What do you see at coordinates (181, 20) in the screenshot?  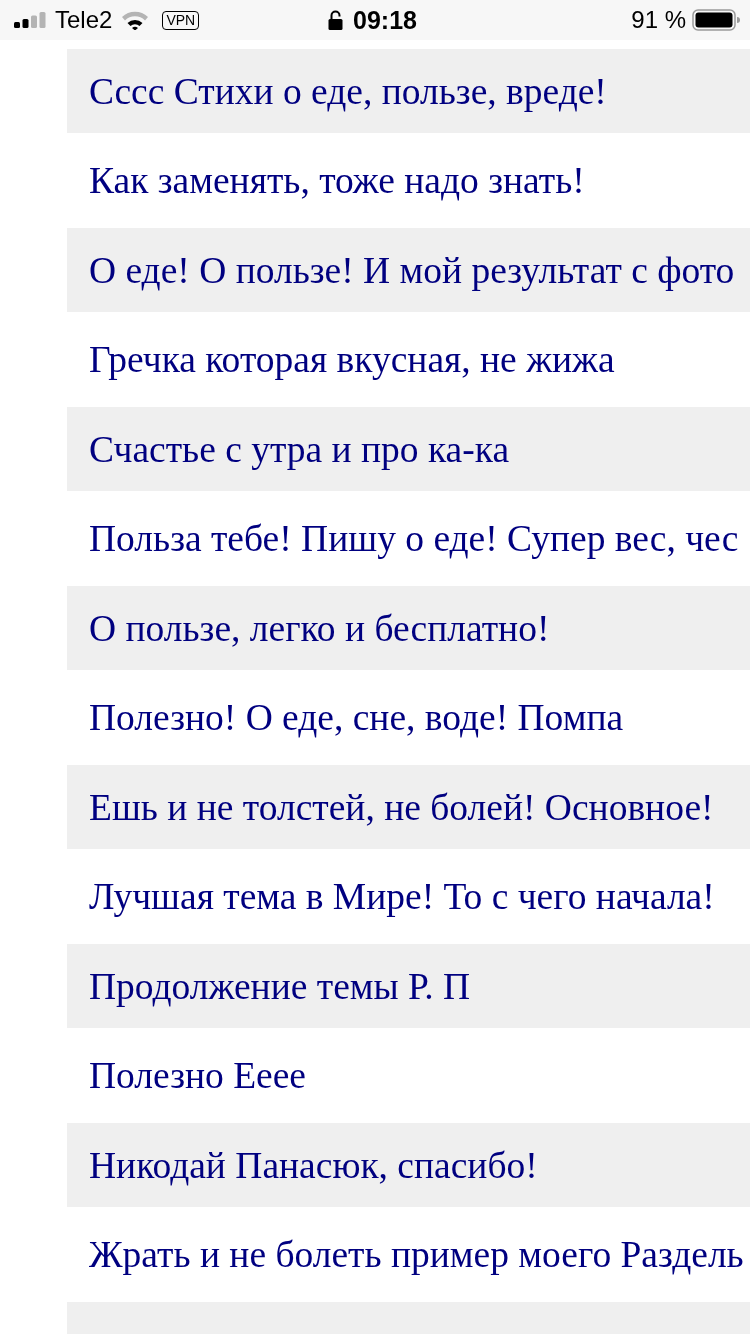 I see `vpn-badge: VPN` at bounding box center [181, 20].